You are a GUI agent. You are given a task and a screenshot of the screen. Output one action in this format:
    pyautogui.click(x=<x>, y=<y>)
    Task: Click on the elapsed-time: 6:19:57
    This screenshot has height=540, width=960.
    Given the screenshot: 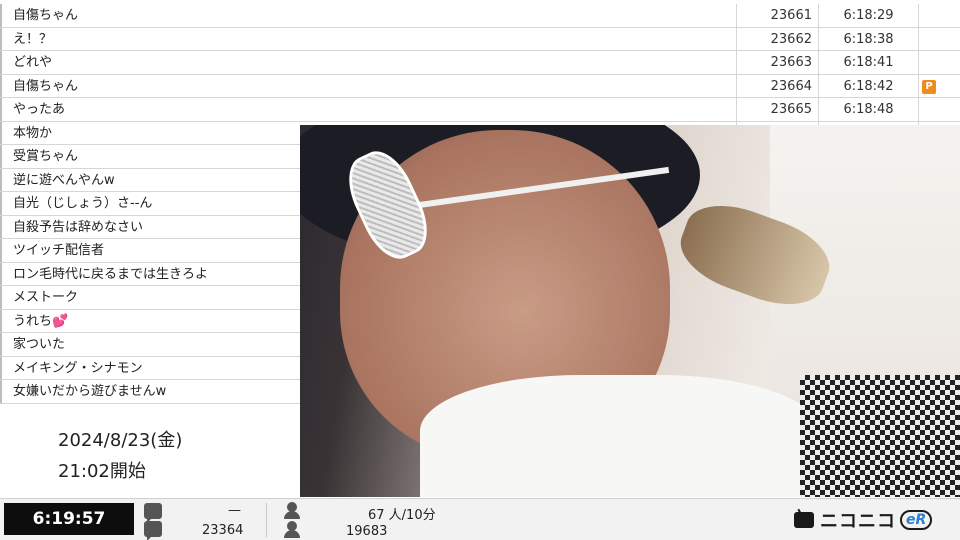 What is the action you would take?
    pyautogui.click(x=69, y=519)
    